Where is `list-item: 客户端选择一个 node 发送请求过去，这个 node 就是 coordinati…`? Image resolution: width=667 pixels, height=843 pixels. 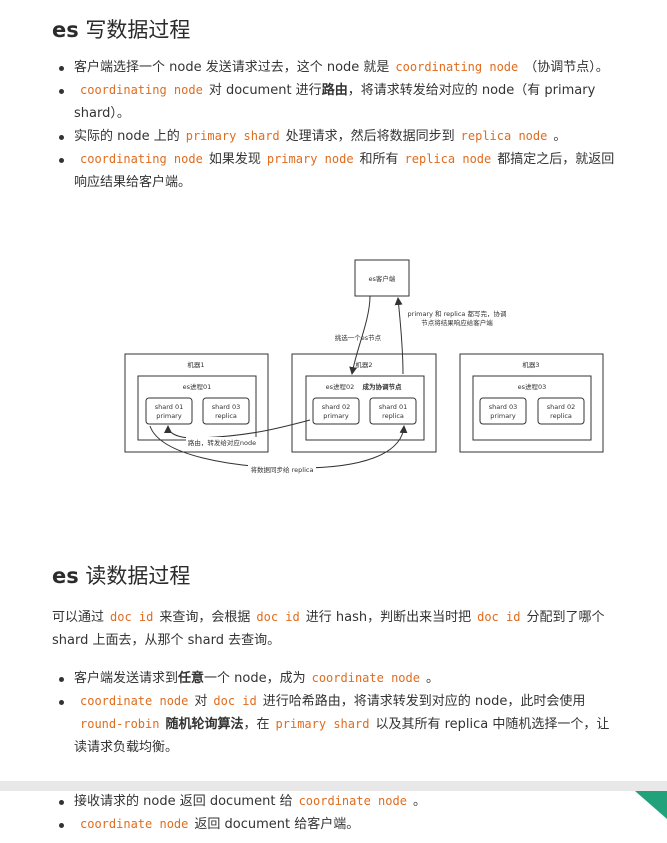 list-item: 客户端选择一个 node 发送请求过去，这个 node 就是 coordinati… is located at coordinates (337, 67).